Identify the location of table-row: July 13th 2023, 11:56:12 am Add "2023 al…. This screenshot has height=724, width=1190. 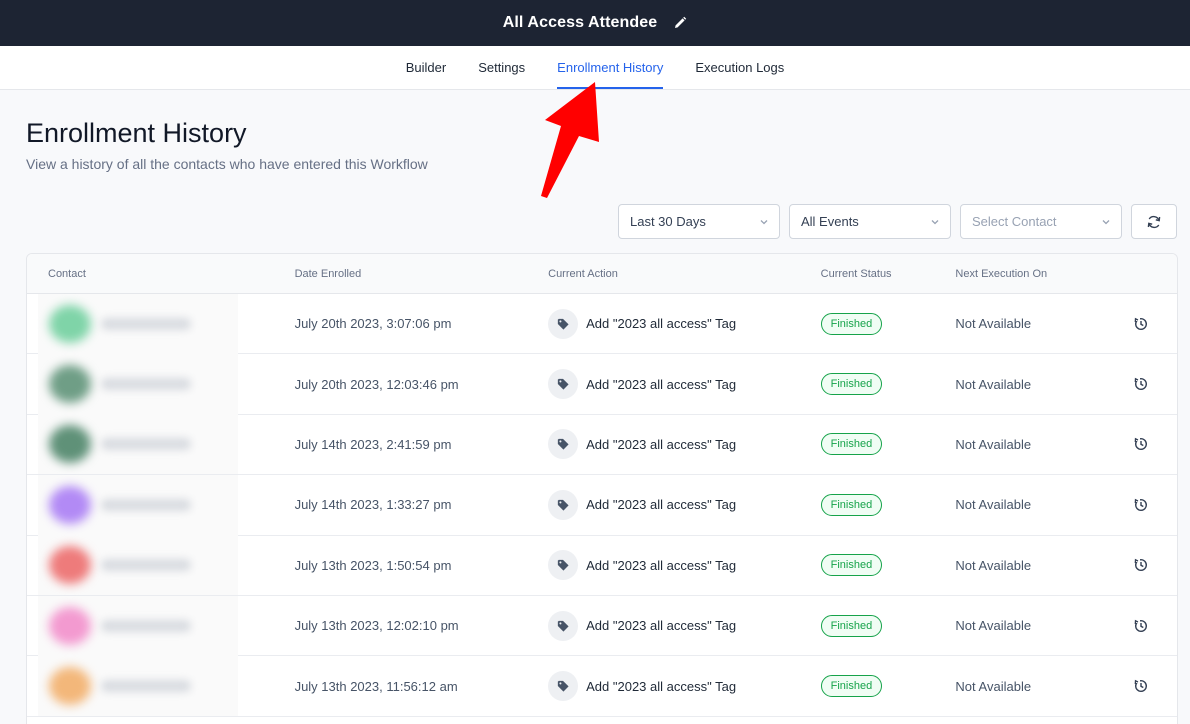
(602, 686).